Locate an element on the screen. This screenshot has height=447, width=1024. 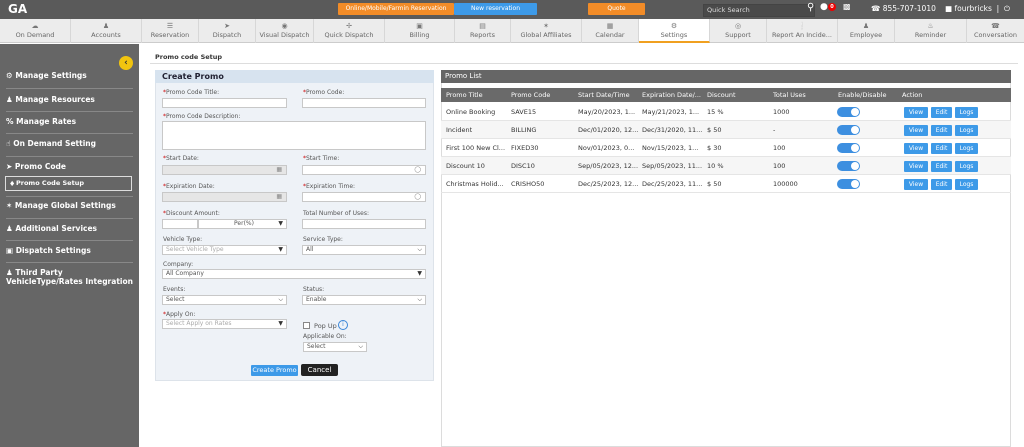
service-type-select: All ⌵ is located at coordinates (364, 250).